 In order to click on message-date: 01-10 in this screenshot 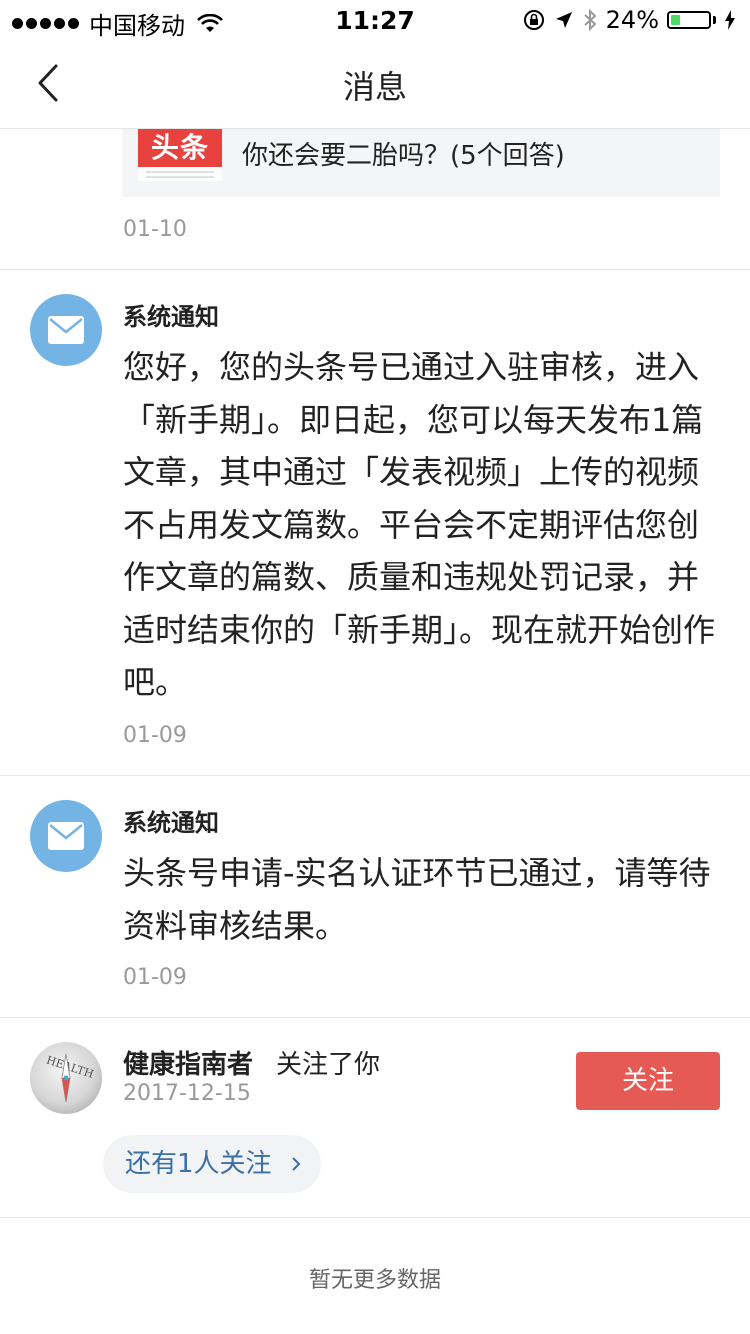, I will do `click(155, 229)`.